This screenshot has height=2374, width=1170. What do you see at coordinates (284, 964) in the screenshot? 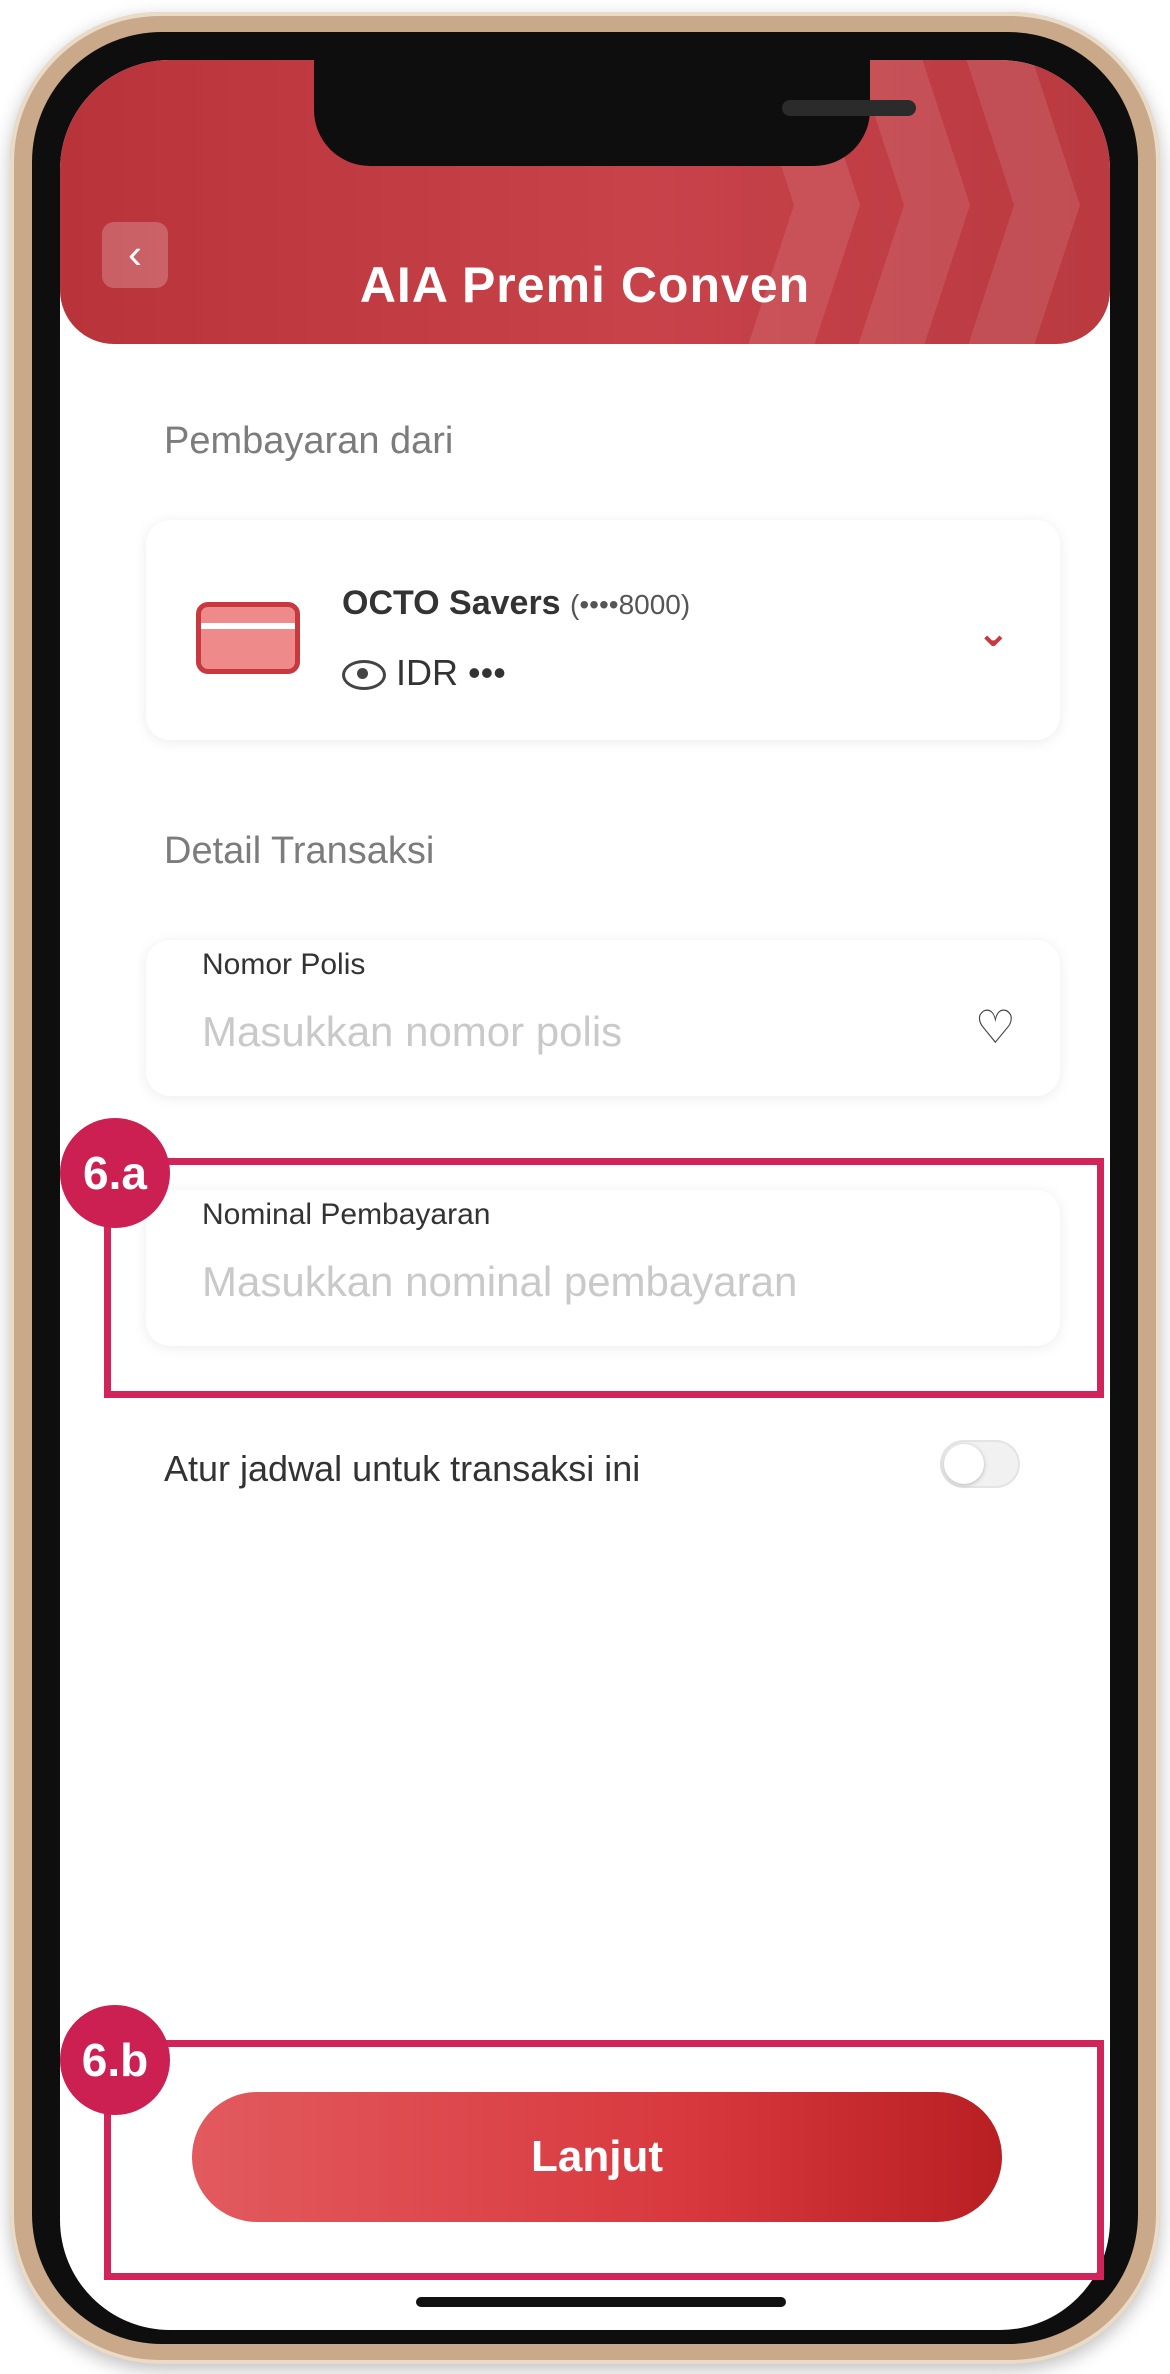
I see `policy-number-label: Nomor Polis` at bounding box center [284, 964].